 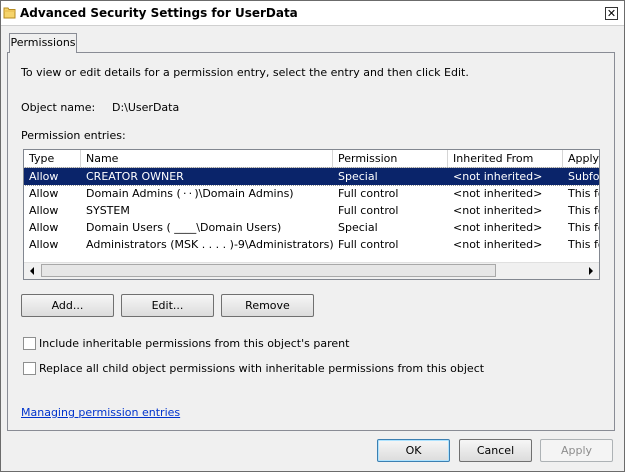 What do you see at coordinates (495, 450) in the screenshot?
I see `cancel-button: Cancel` at bounding box center [495, 450].